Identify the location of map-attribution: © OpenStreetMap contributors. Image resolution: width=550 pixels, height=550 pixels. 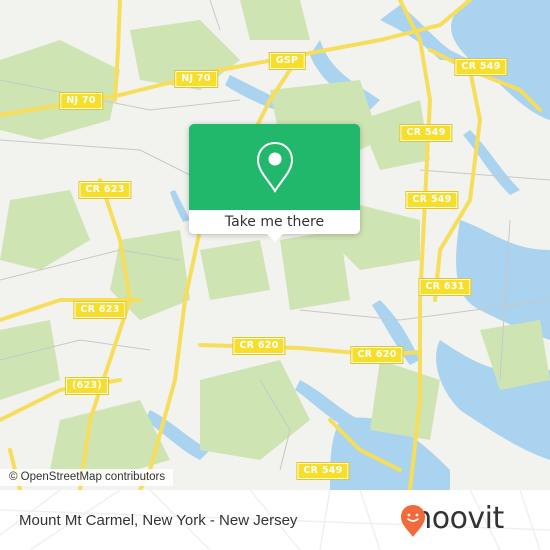
(87, 477).